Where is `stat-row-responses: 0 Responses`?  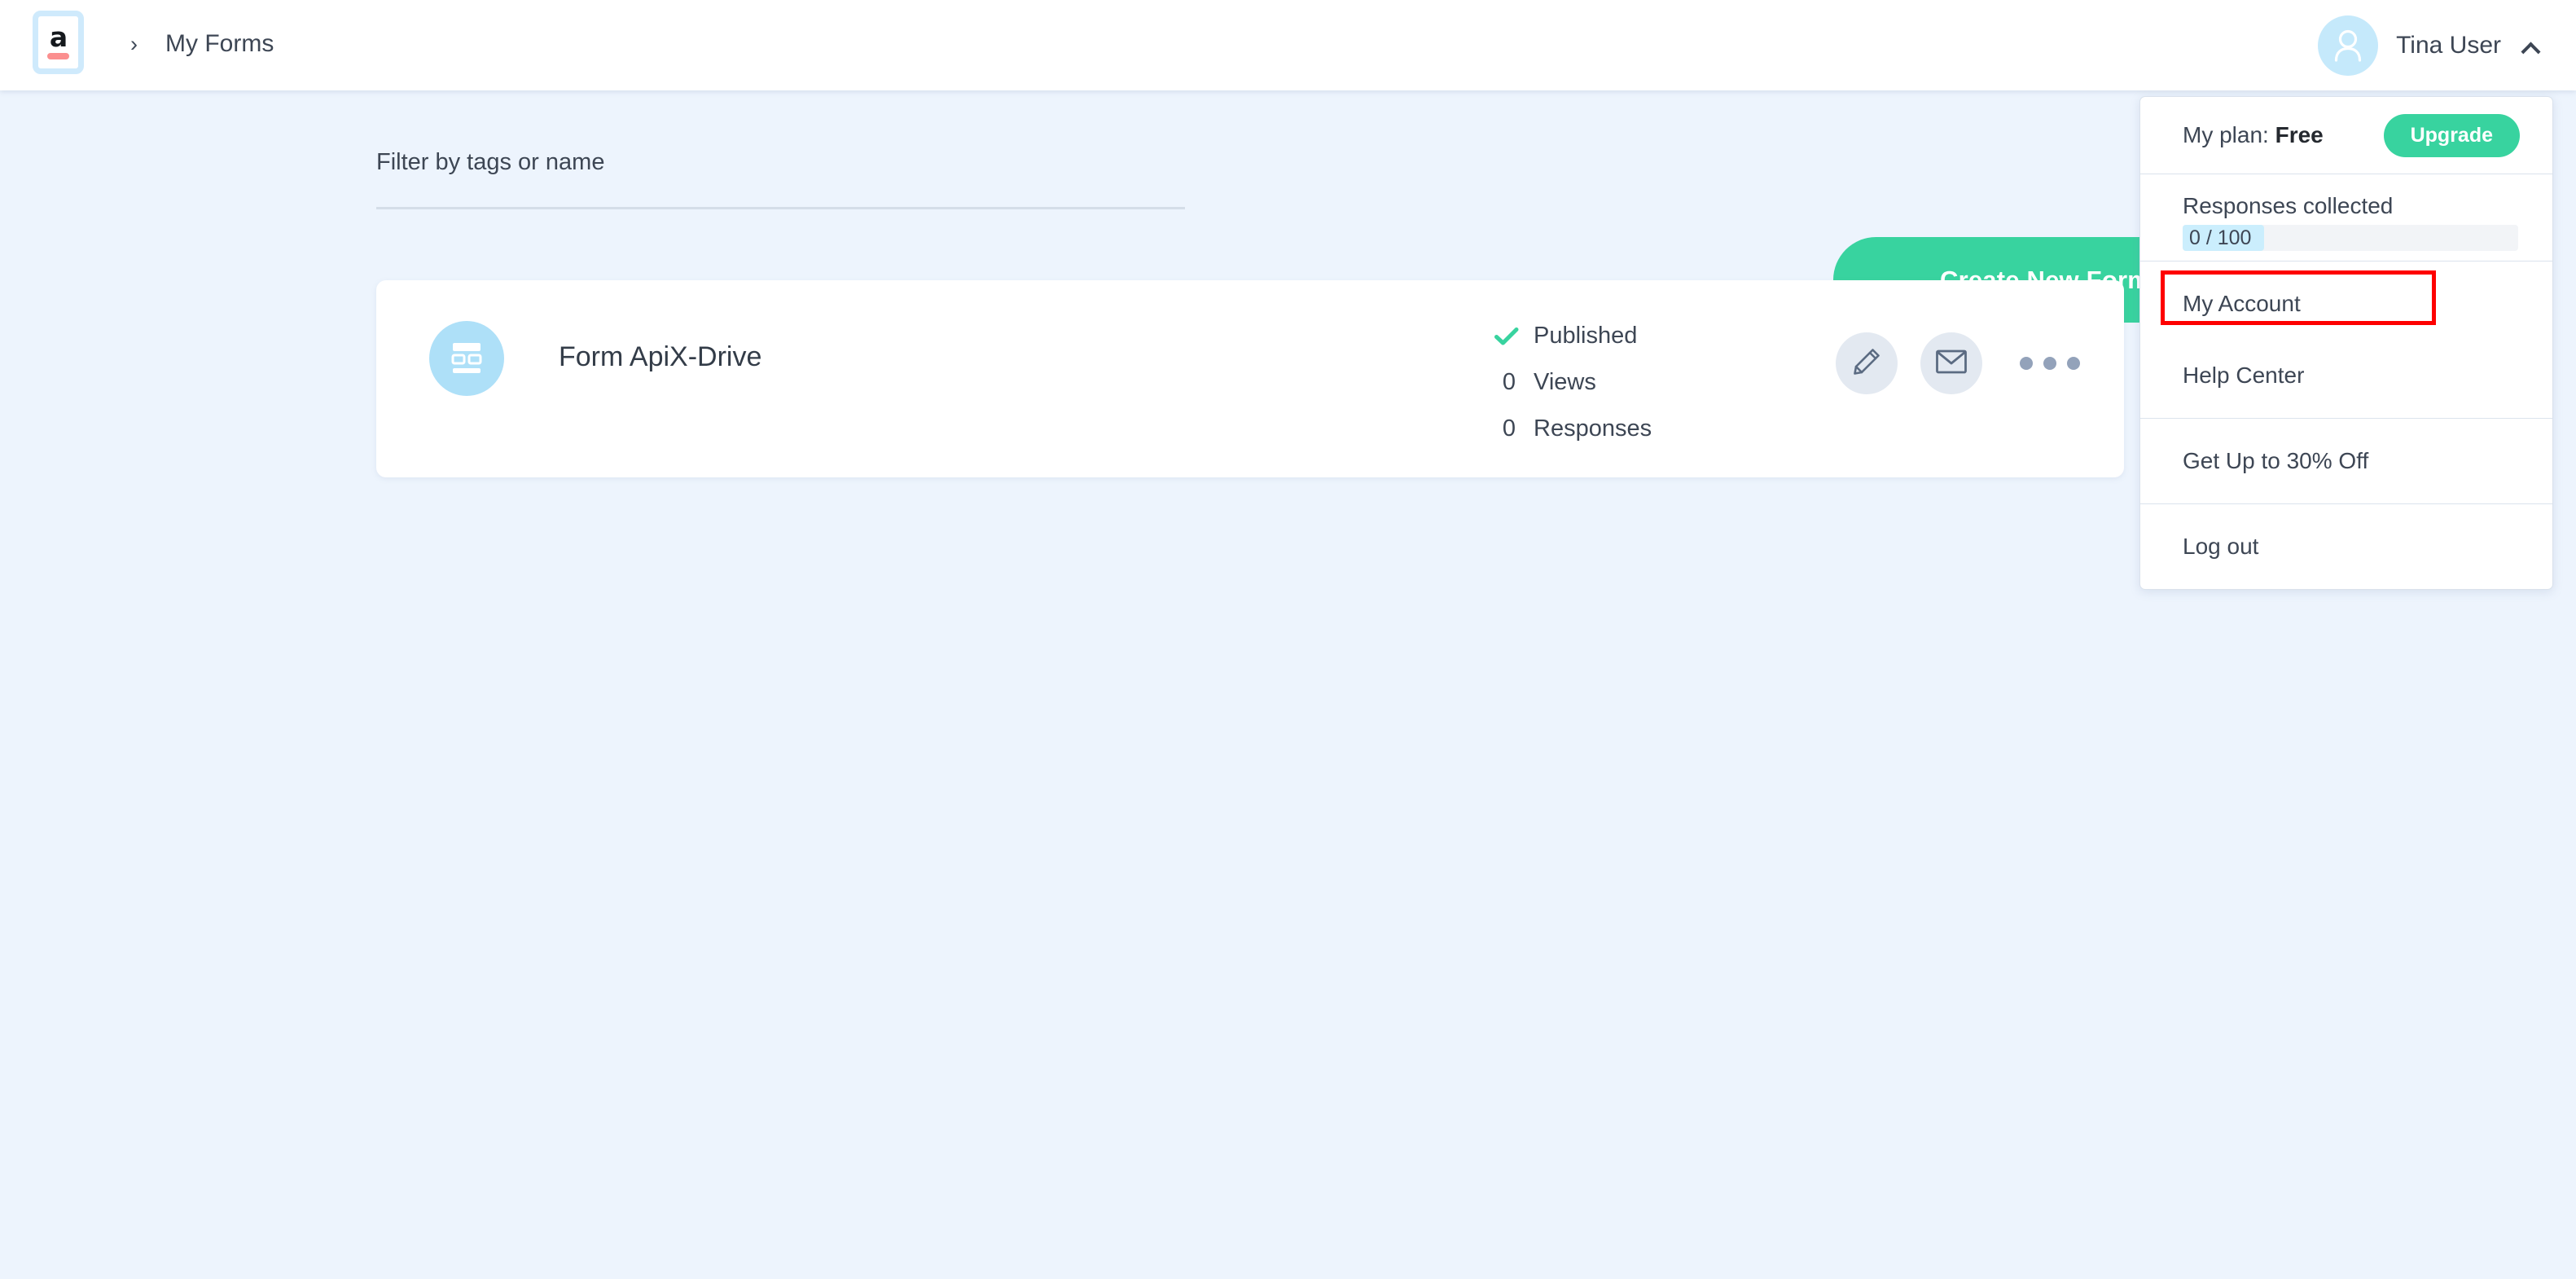 stat-row-responses: 0 Responses is located at coordinates (1630, 429).